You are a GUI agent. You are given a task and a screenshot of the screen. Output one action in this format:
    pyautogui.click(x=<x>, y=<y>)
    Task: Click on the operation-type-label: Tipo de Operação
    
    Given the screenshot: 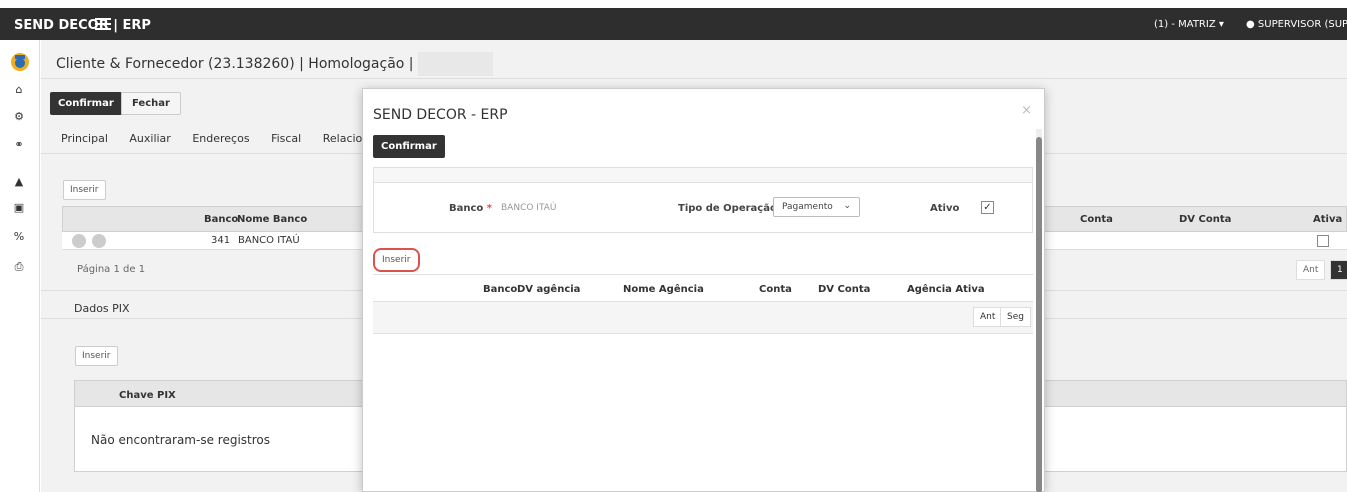 What is the action you would take?
    pyautogui.click(x=727, y=208)
    